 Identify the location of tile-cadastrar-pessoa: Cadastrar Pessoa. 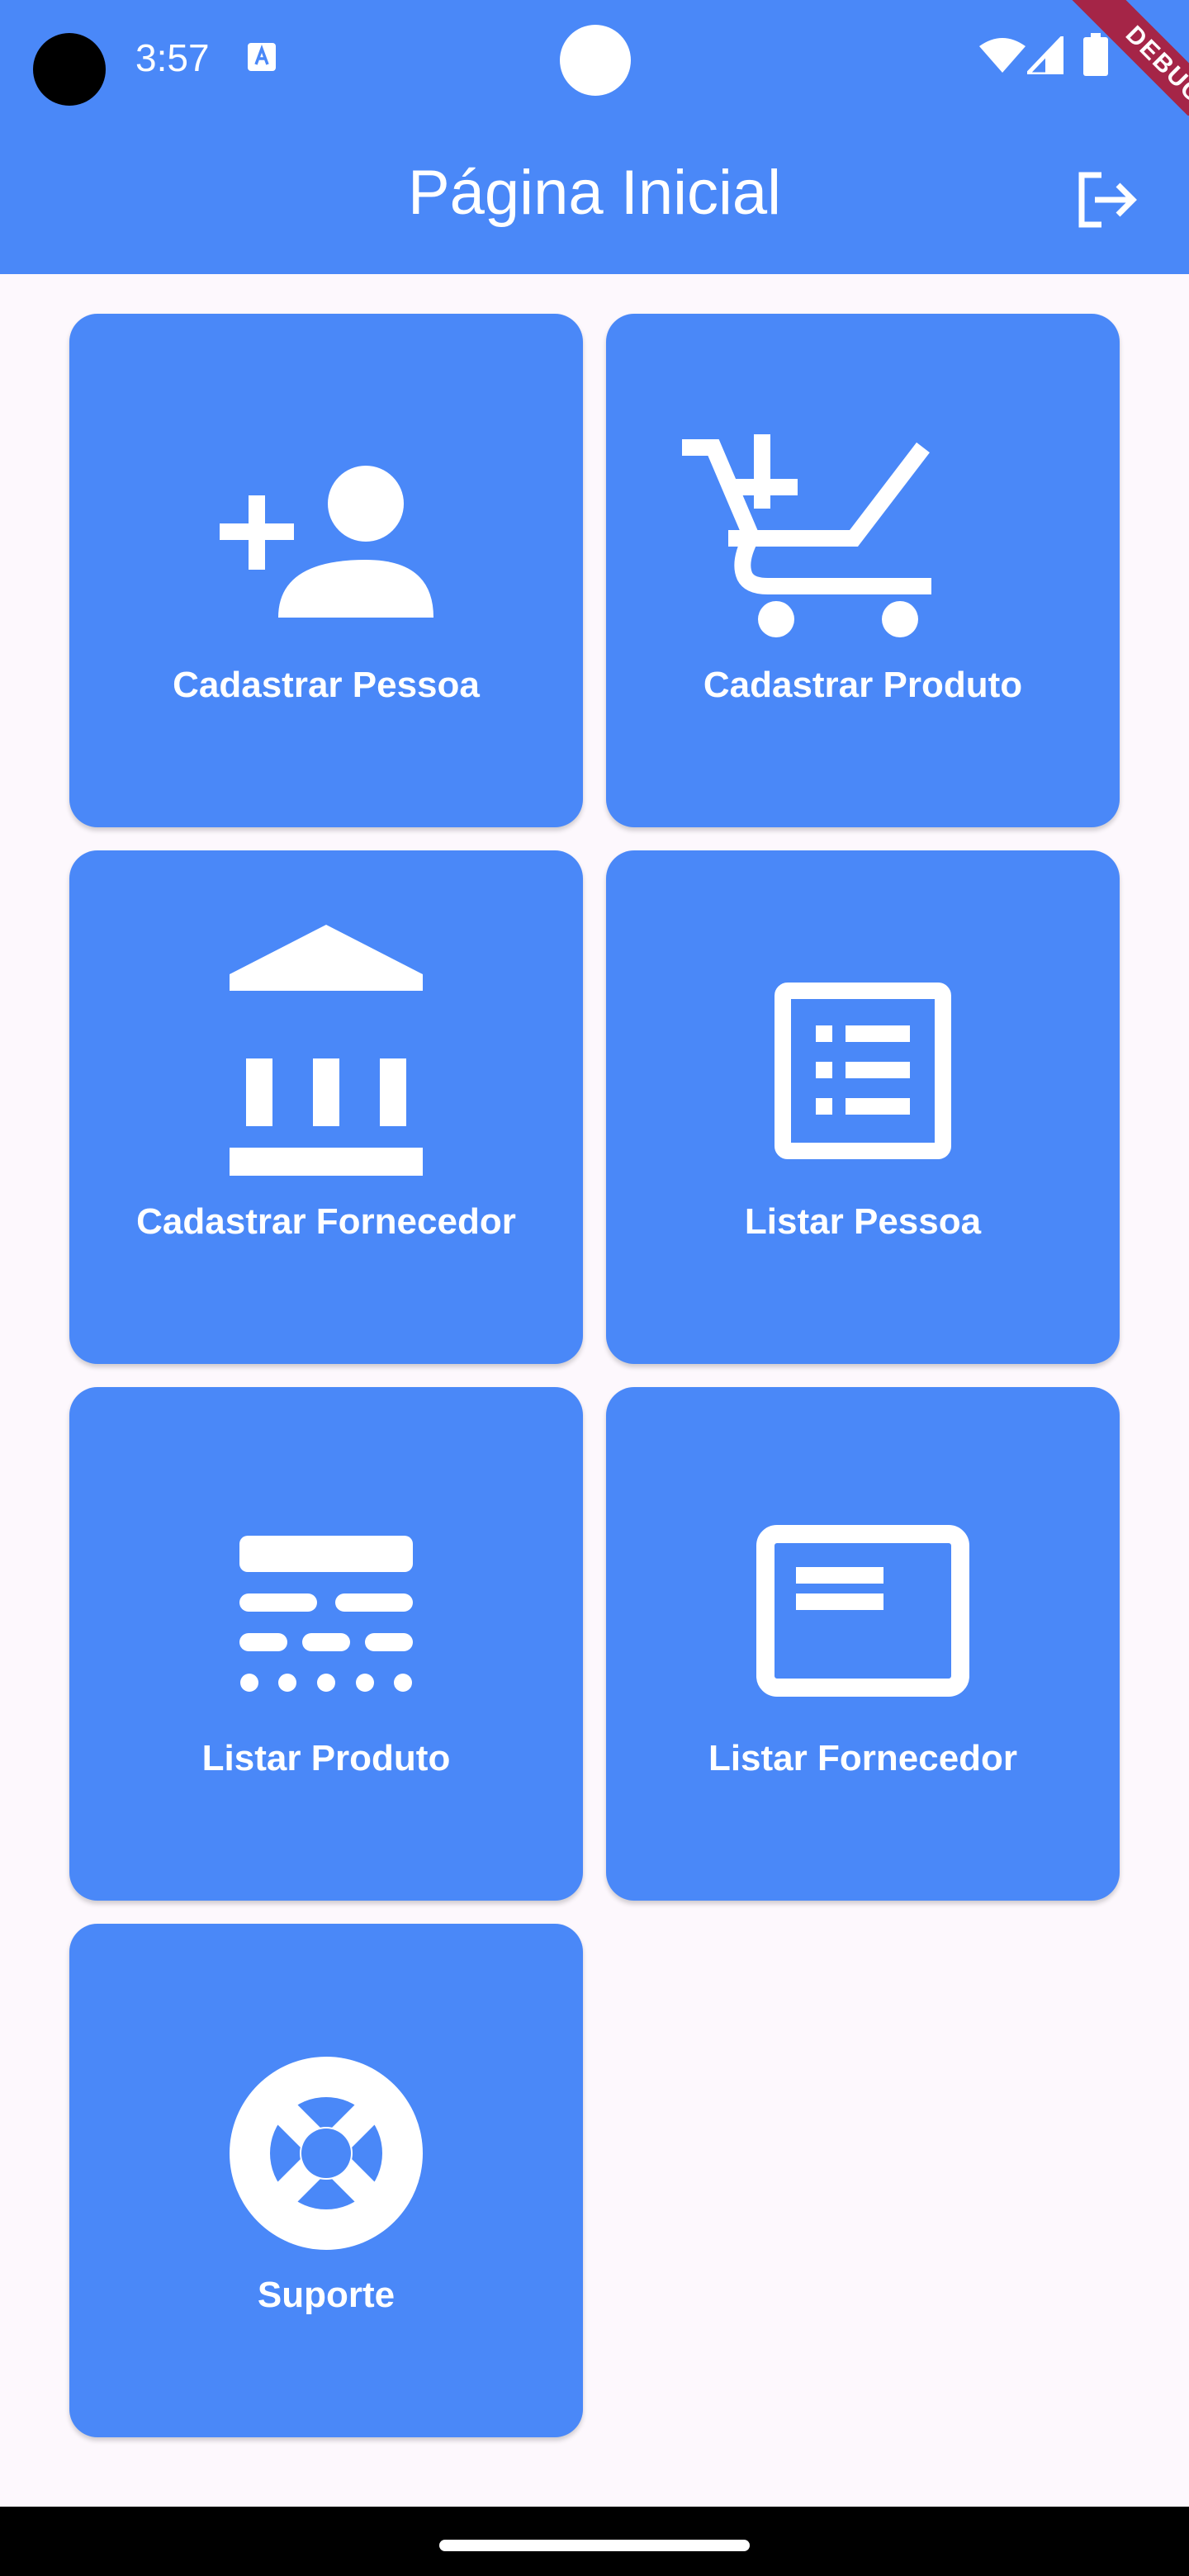
(326, 570).